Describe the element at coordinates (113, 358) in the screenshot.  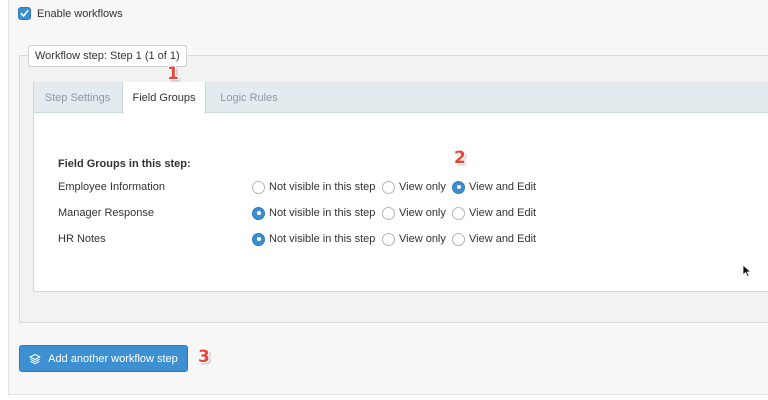
I see `add-workflow-step-label: Add another workflow step` at that location.